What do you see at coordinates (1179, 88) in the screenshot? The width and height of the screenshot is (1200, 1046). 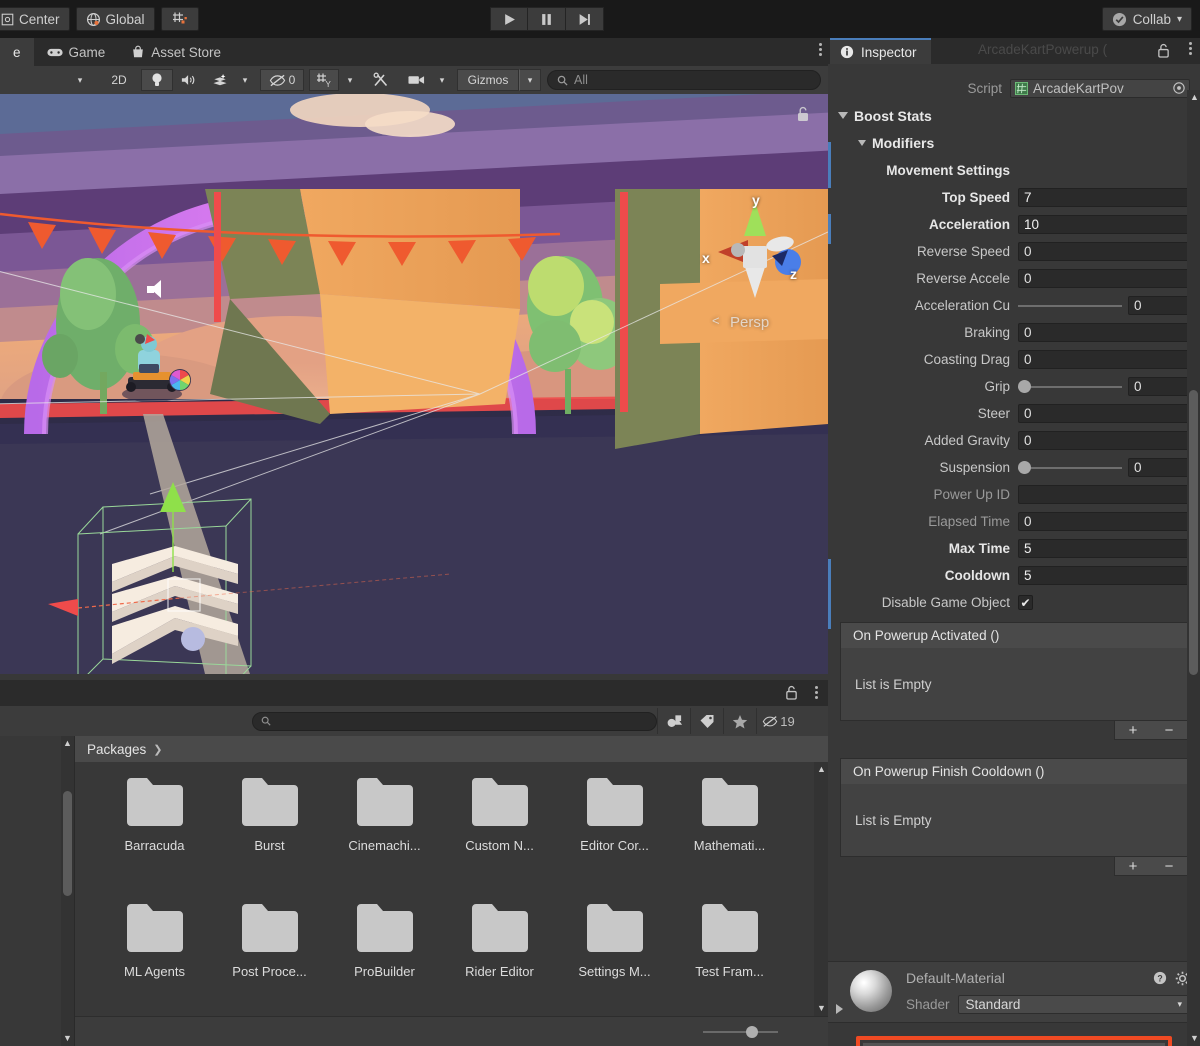 I see `object-picker-icon` at bounding box center [1179, 88].